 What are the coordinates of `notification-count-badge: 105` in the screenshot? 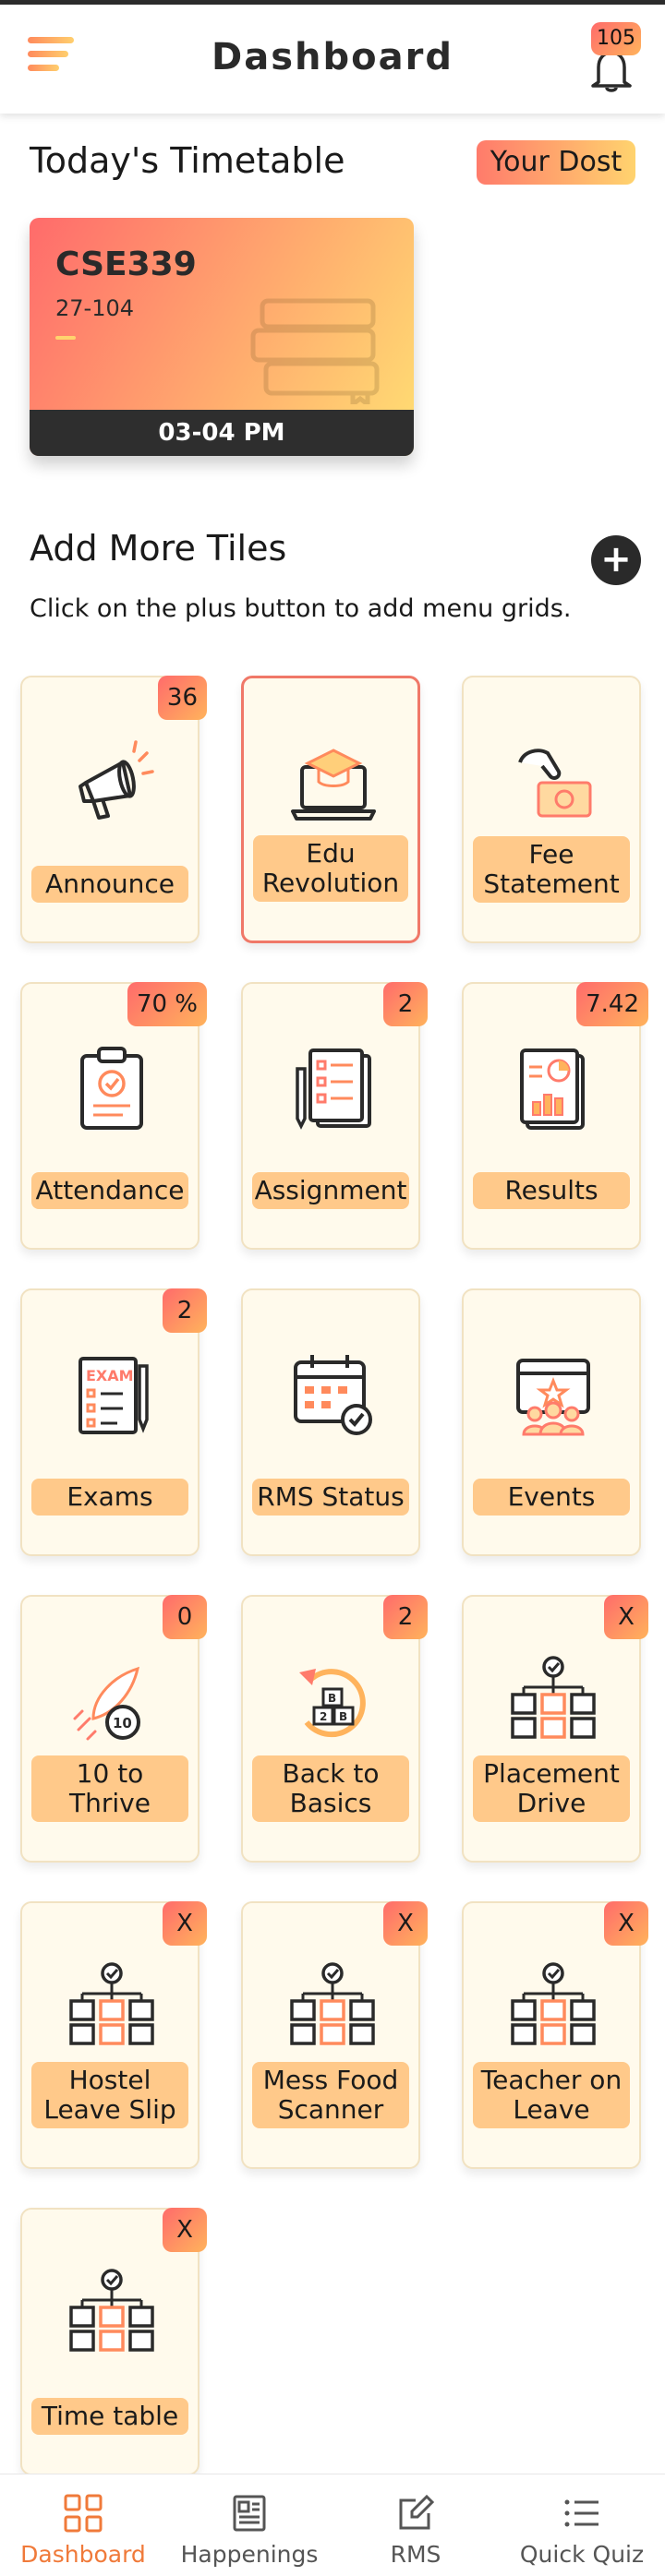 It's located at (616, 39).